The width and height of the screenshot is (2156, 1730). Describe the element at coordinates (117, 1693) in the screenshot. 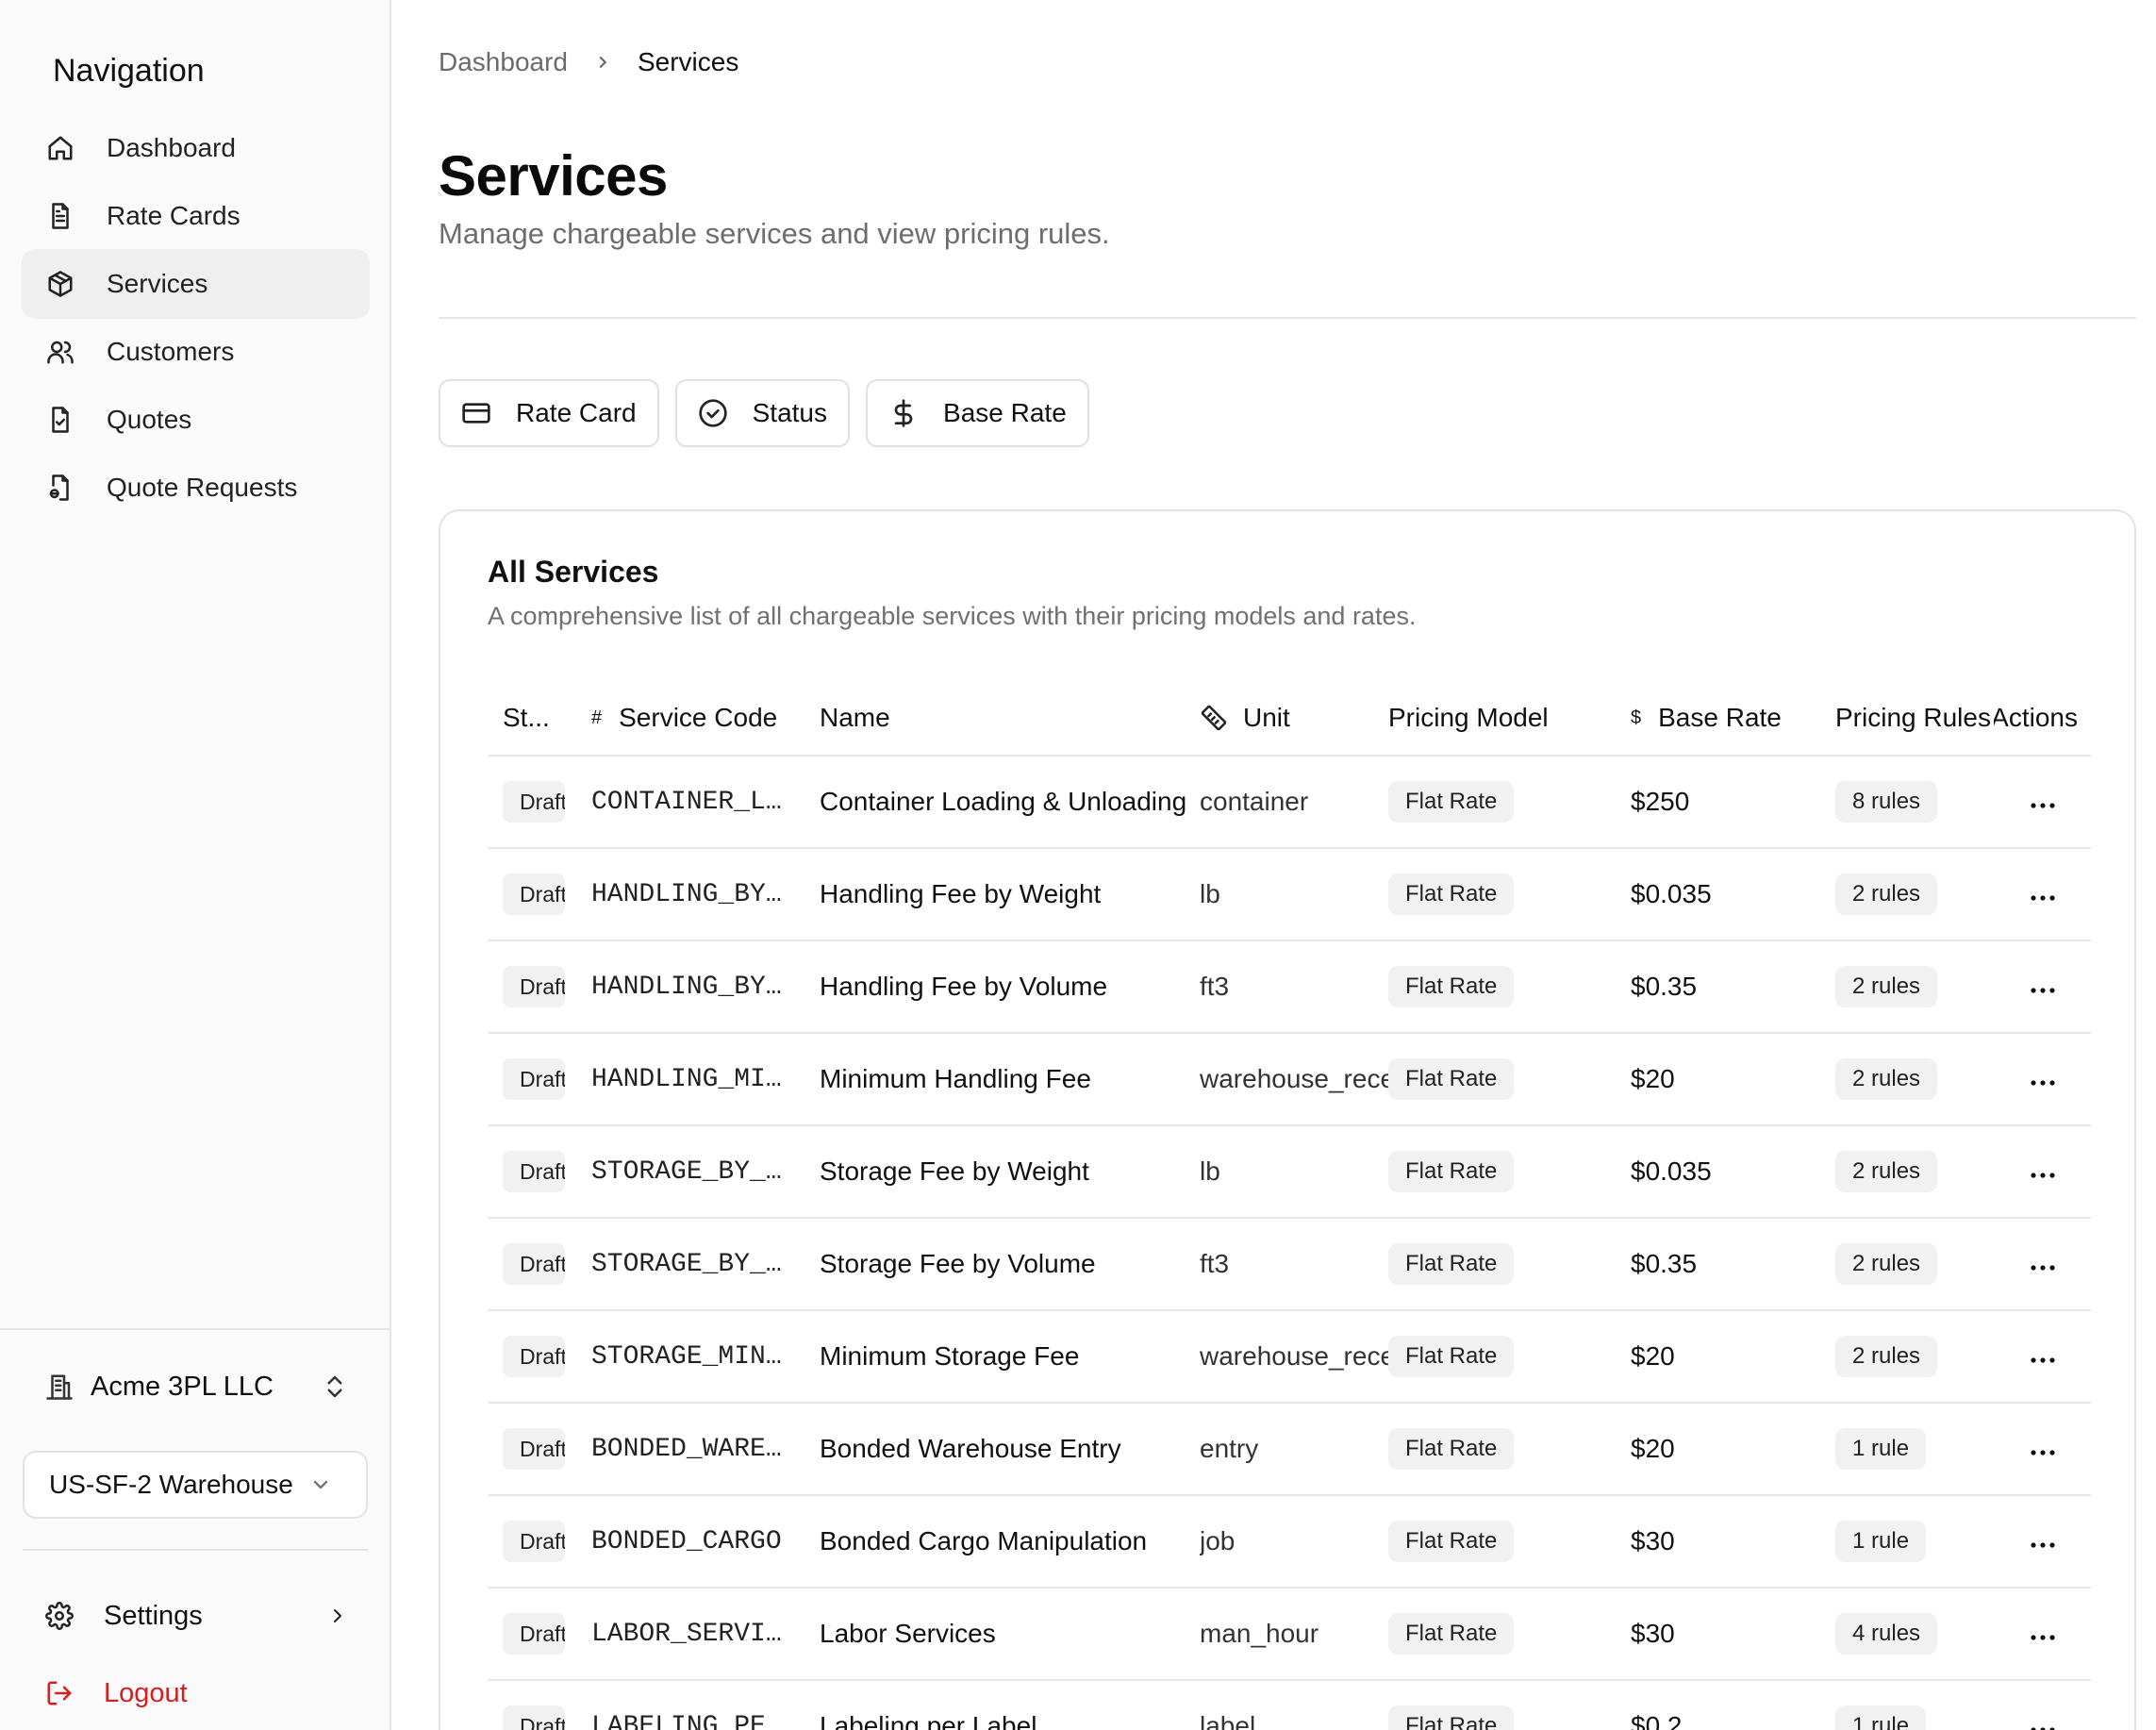

I see `logout-button: Logout` at that location.